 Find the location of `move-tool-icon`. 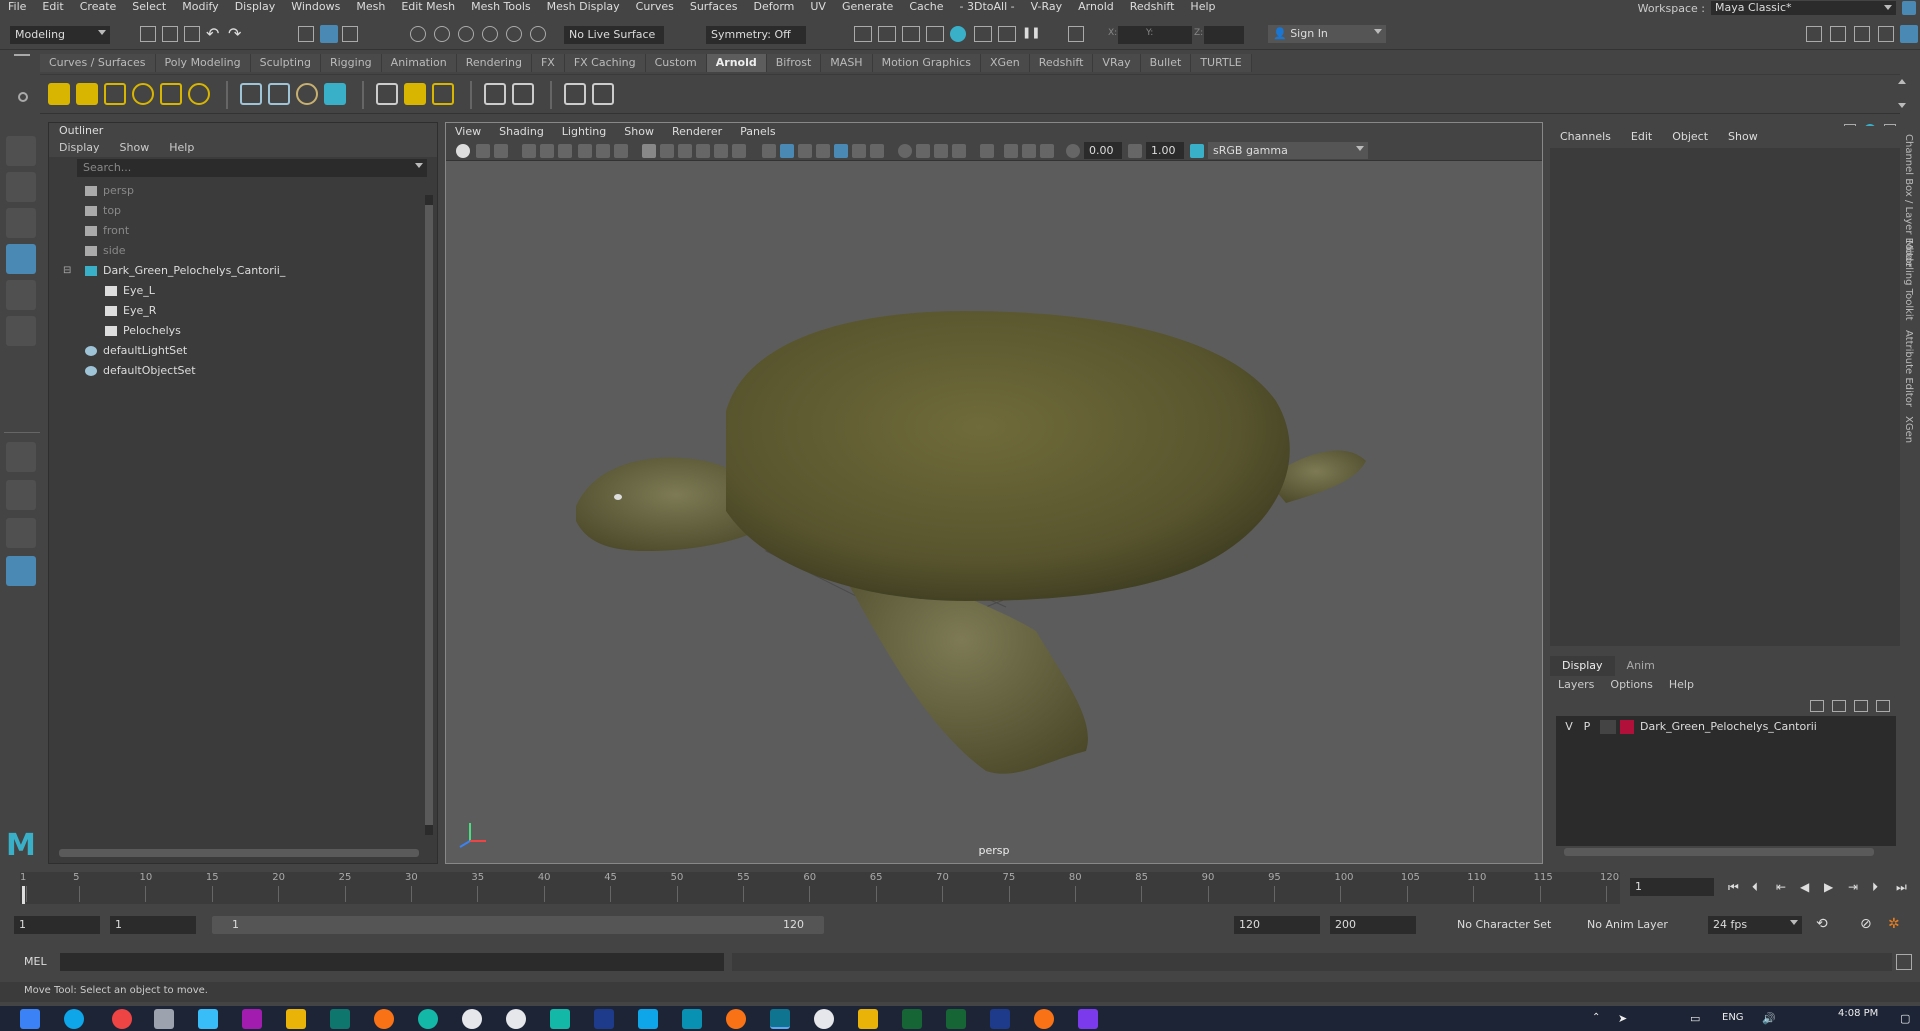

move-tool-icon is located at coordinates (21, 259).